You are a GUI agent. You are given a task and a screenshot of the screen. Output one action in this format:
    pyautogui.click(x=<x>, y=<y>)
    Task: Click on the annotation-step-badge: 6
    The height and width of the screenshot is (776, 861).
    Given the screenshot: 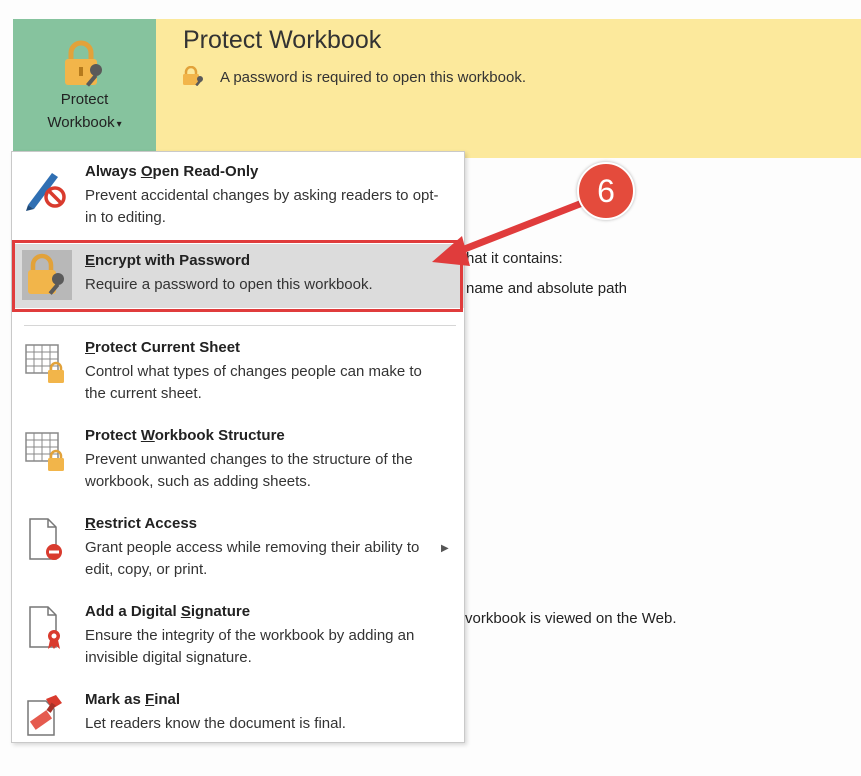 What is the action you would take?
    pyautogui.click(x=606, y=191)
    